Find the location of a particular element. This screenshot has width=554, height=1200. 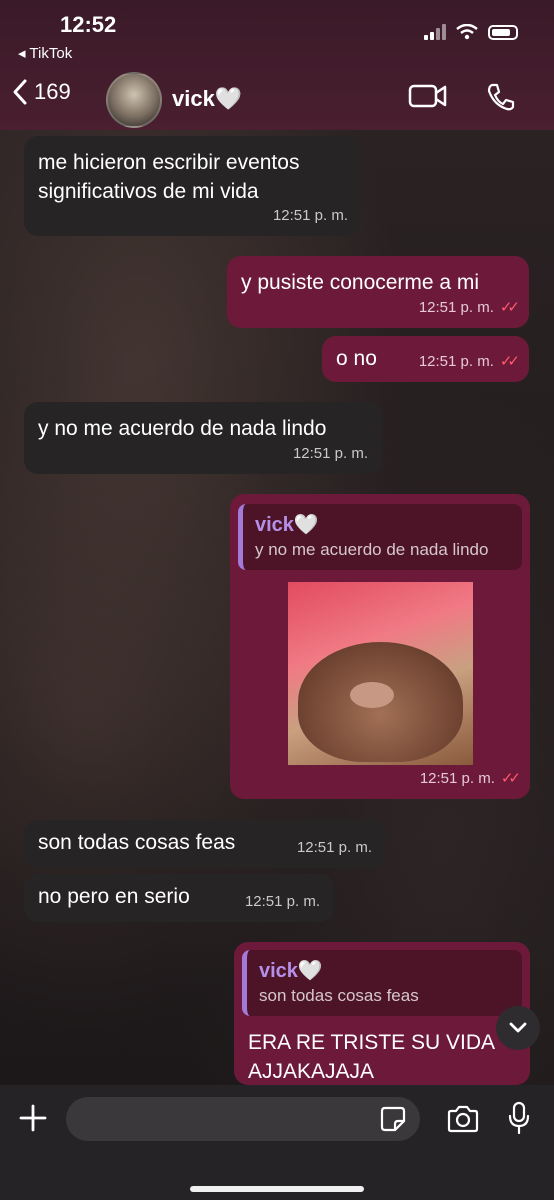

sticker-icon is located at coordinates (393, 1119).